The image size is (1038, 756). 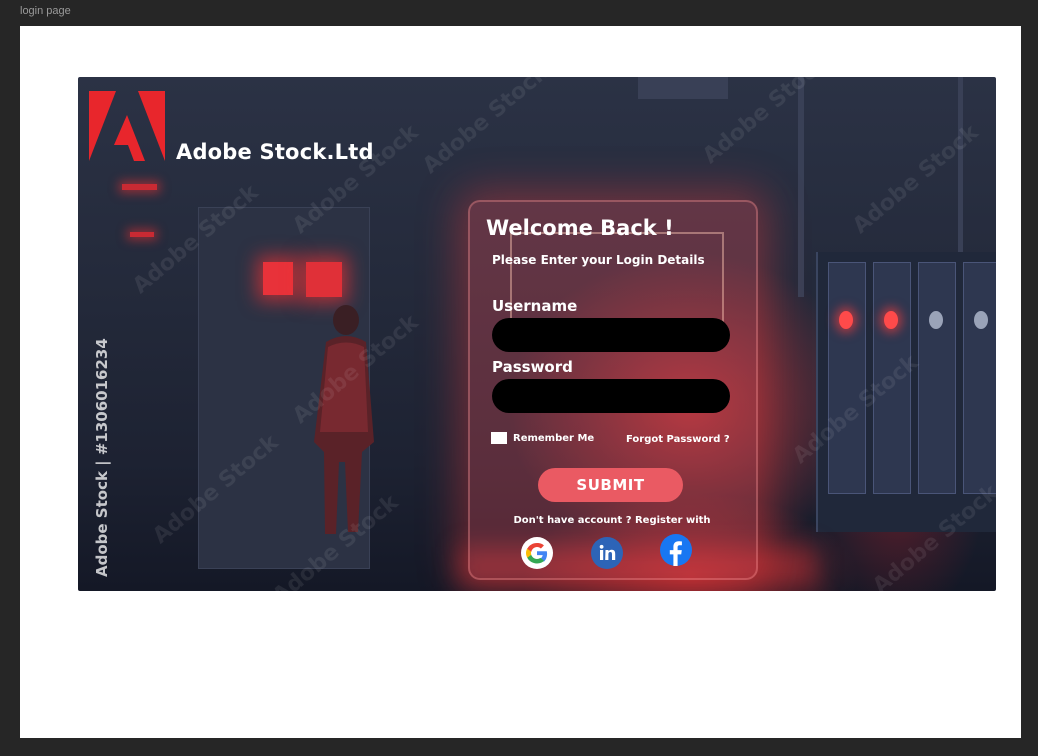 What do you see at coordinates (598, 260) in the screenshot?
I see `page-subtitle: Please Enter your Login Details` at bounding box center [598, 260].